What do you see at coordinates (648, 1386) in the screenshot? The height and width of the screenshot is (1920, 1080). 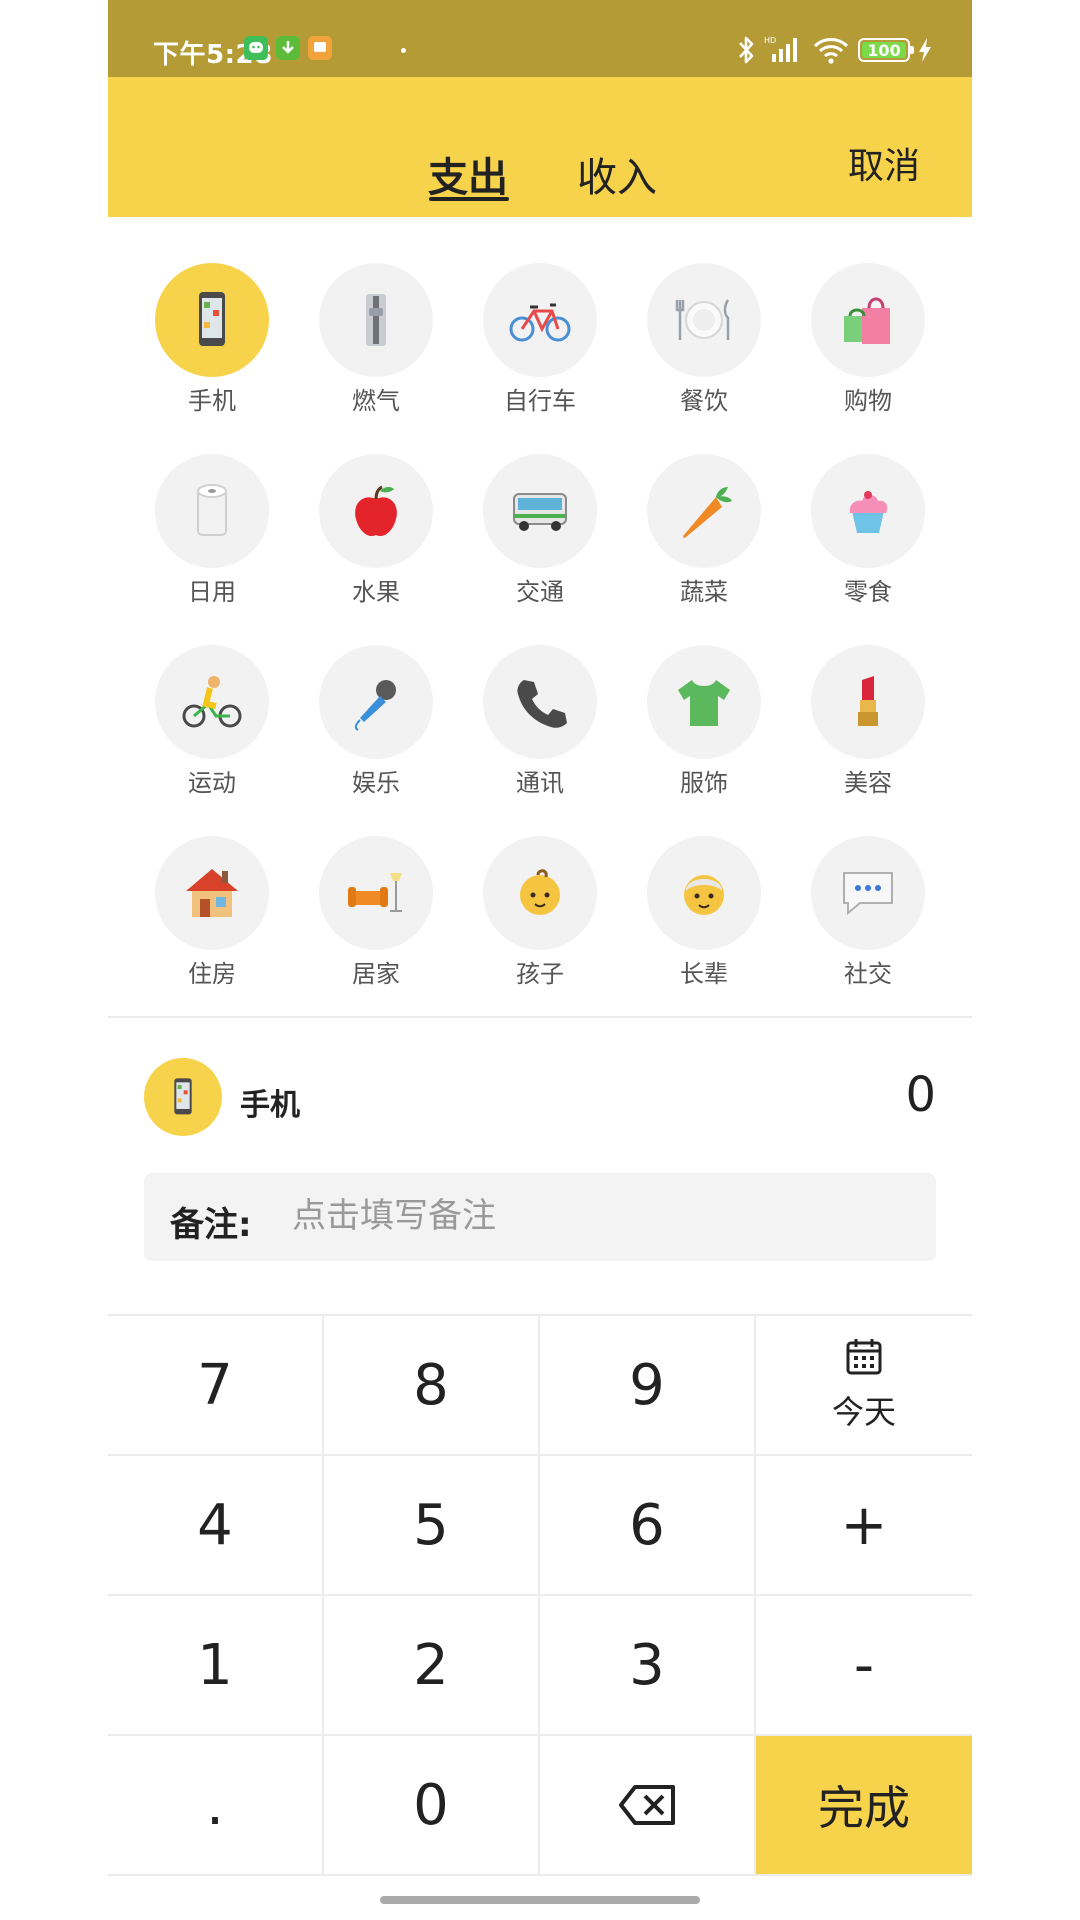 I see `key-9: 9` at bounding box center [648, 1386].